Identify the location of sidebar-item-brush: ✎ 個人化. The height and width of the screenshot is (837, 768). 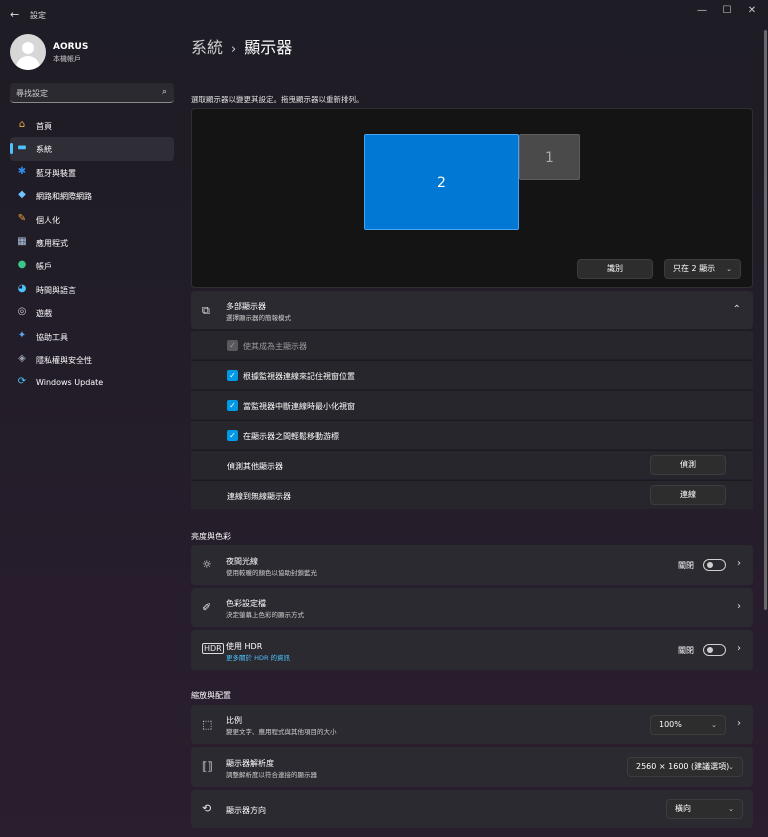
(92, 219).